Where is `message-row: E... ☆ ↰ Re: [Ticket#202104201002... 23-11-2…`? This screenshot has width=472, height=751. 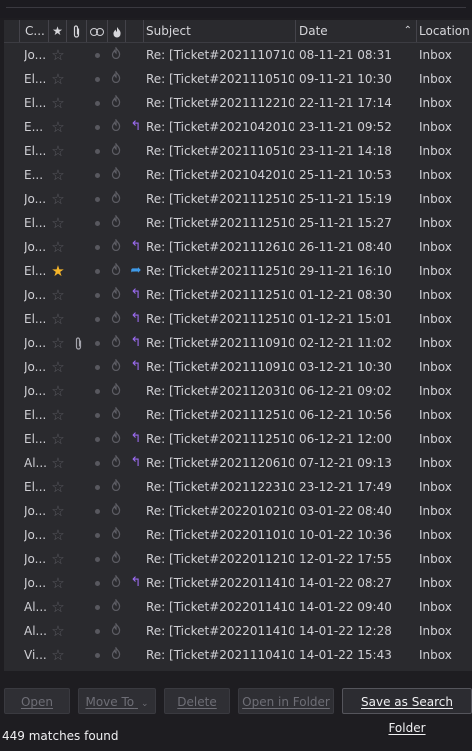
message-row: E... ☆ ↰ Re: [Ticket#202104201002... 23-11-2… is located at coordinates (238, 127).